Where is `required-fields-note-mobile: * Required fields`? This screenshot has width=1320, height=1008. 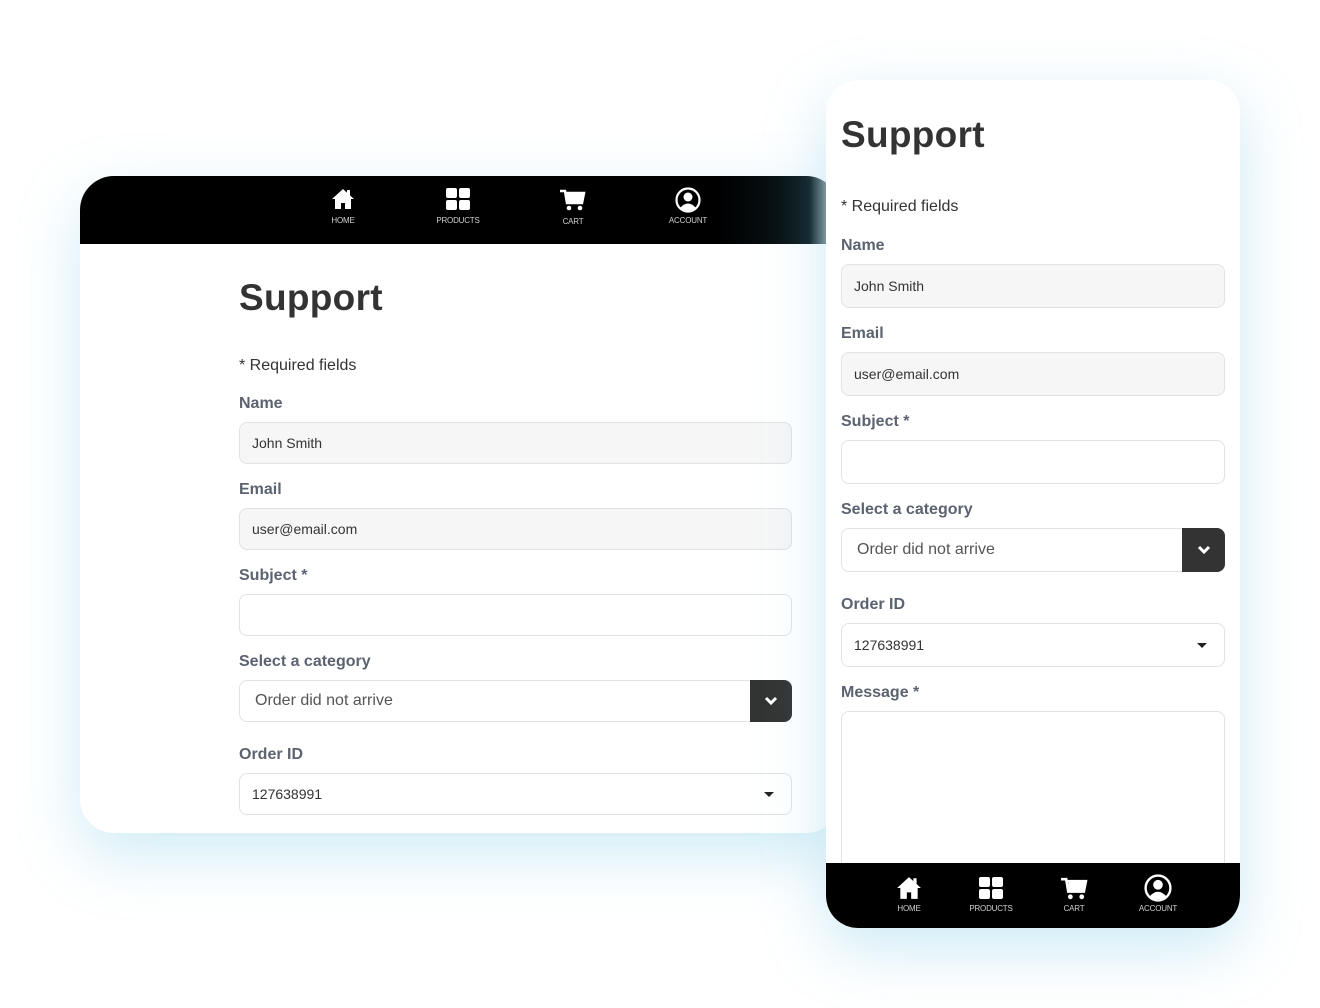
required-fields-note-mobile: * Required fields is located at coordinates (900, 206).